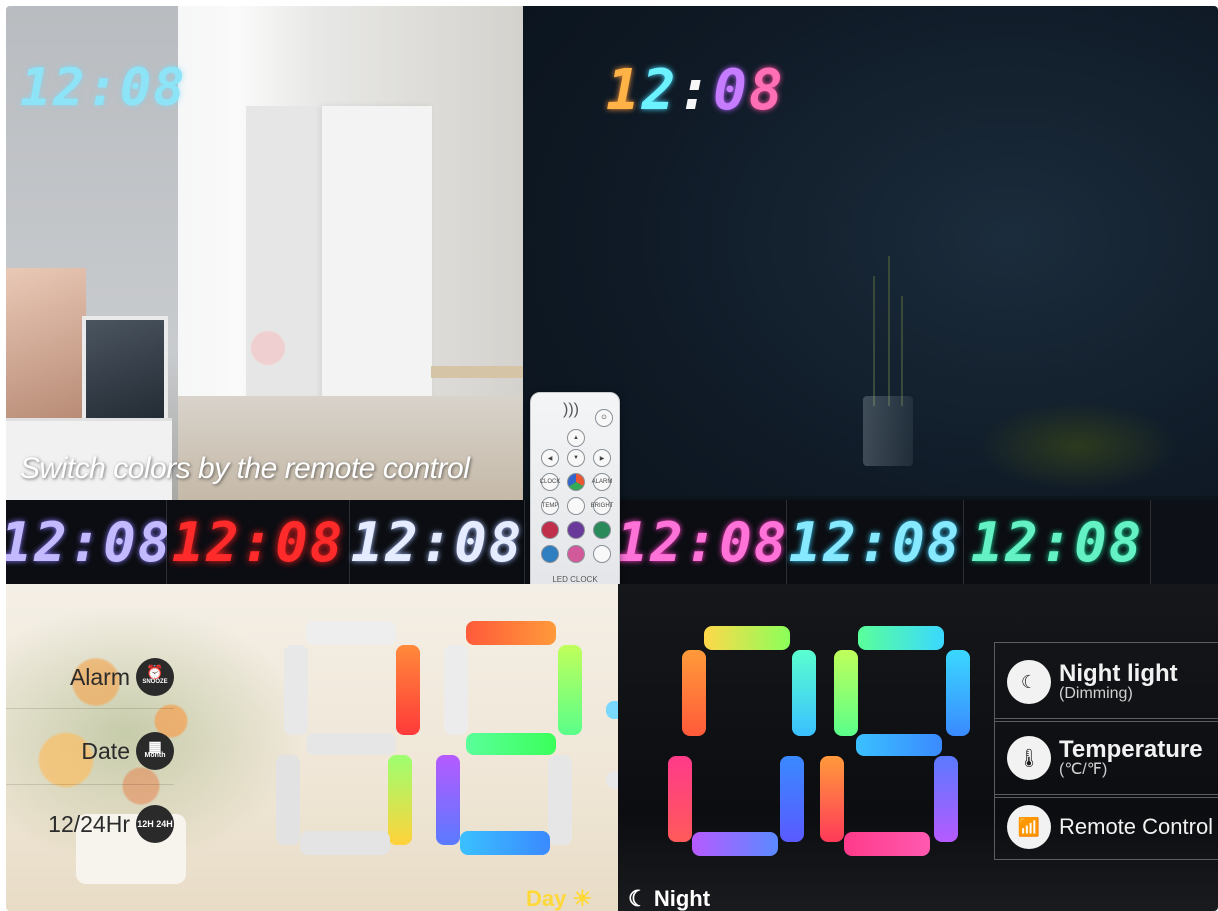 The height and width of the screenshot is (911, 1218). Describe the element at coordinates (550, 506) in the screenshot. I see `temp-button: TEMP` at that location.